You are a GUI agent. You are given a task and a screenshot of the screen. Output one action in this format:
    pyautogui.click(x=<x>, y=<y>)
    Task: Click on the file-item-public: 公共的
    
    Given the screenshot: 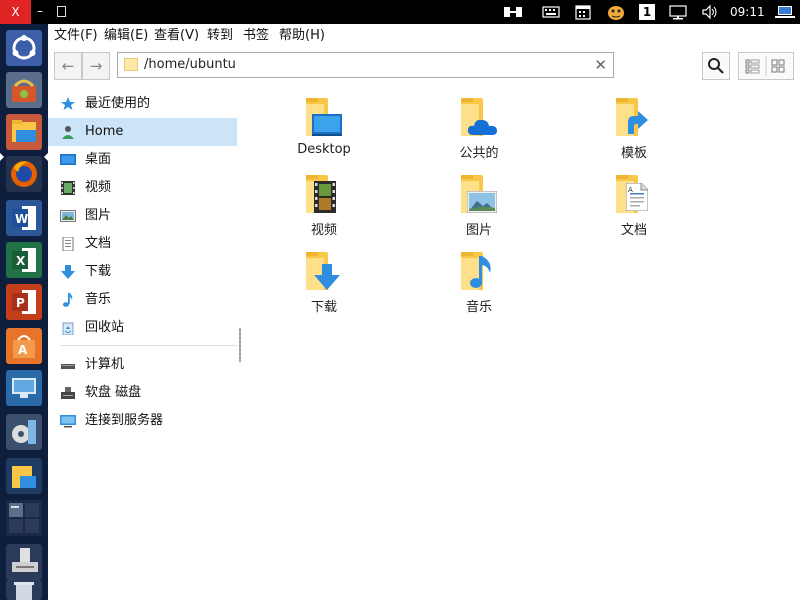 What is the action you would take?
    pyautogui.click(x=479, y=124)
    